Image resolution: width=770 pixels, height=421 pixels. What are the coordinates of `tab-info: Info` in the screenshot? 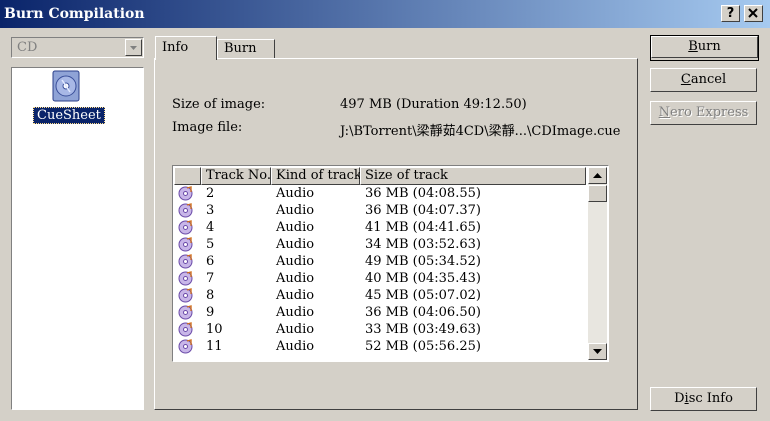 It's located at (186, 48).